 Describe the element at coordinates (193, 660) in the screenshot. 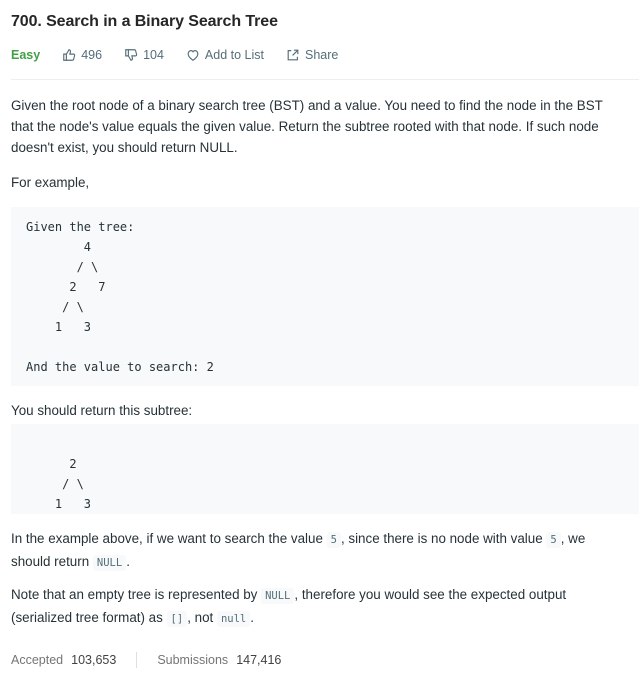

I see `submissions-label: Submissions` at that location.